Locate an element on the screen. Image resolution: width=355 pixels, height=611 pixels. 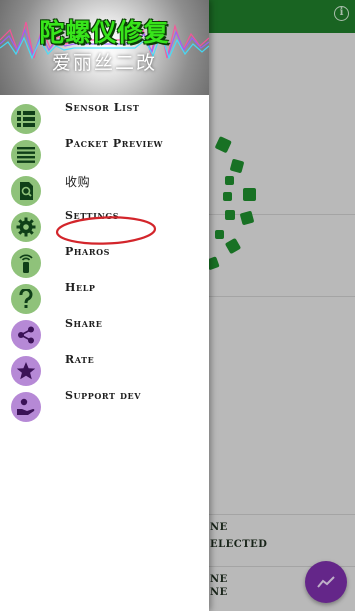
menu-item-label: Rate is located at coordinates (80, 359).